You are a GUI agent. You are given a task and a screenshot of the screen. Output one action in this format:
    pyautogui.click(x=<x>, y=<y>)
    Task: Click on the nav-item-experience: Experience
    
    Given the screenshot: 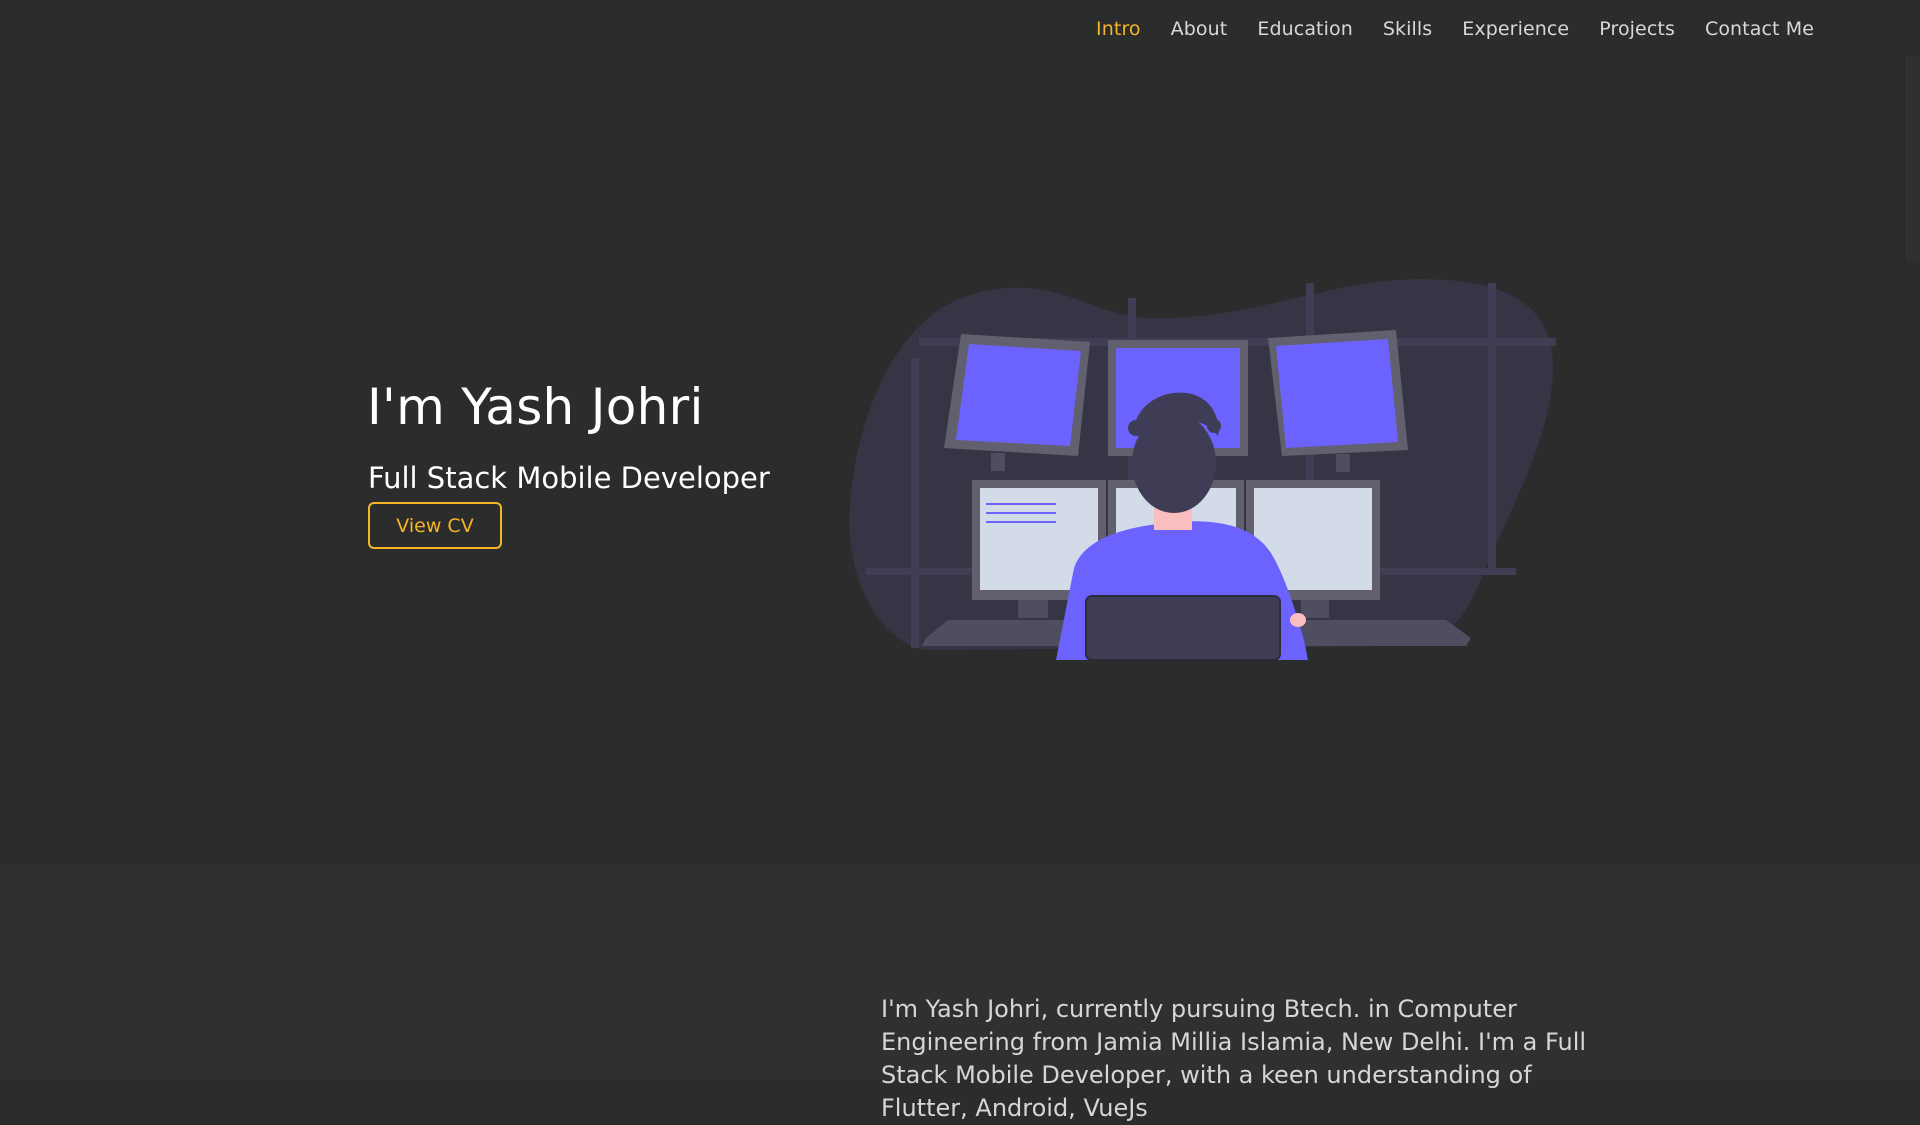 What is the action you would take?
    pyautogui.click(x=1515, y=29)
    